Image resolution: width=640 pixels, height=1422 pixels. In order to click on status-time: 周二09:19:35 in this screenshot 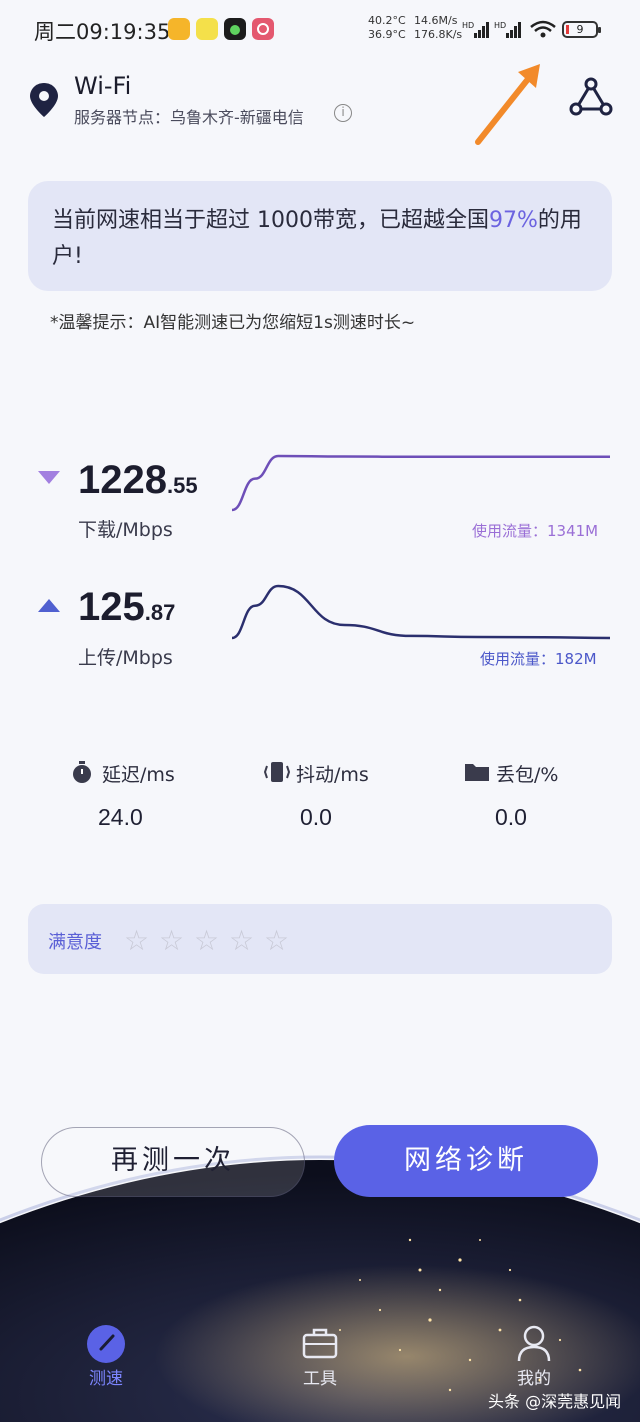, I will do `click(102, 32)`.